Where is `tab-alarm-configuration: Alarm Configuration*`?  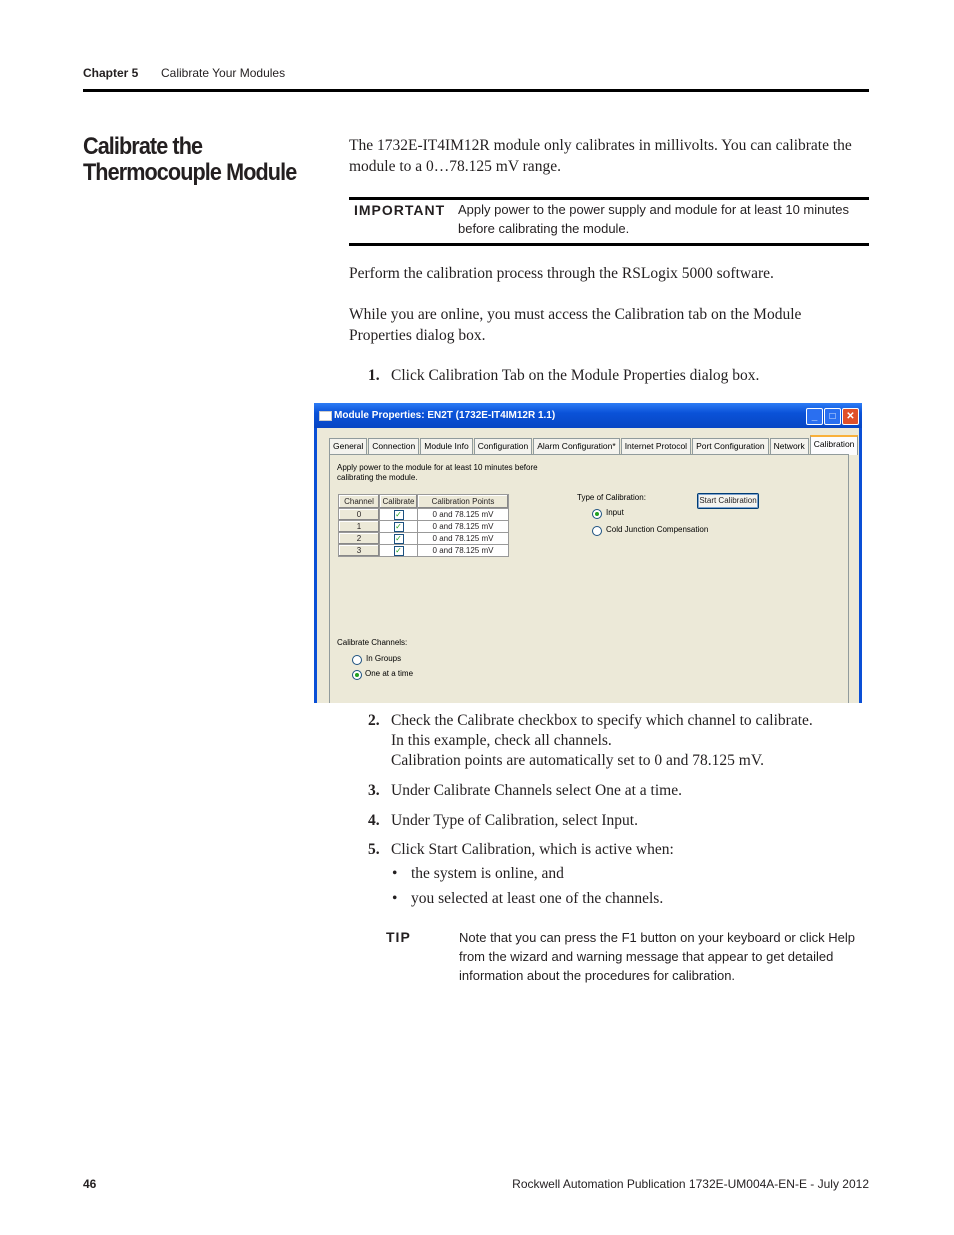 tab-alarm-configuration: Alarm Configuration* is located at coordinates (576, 446).